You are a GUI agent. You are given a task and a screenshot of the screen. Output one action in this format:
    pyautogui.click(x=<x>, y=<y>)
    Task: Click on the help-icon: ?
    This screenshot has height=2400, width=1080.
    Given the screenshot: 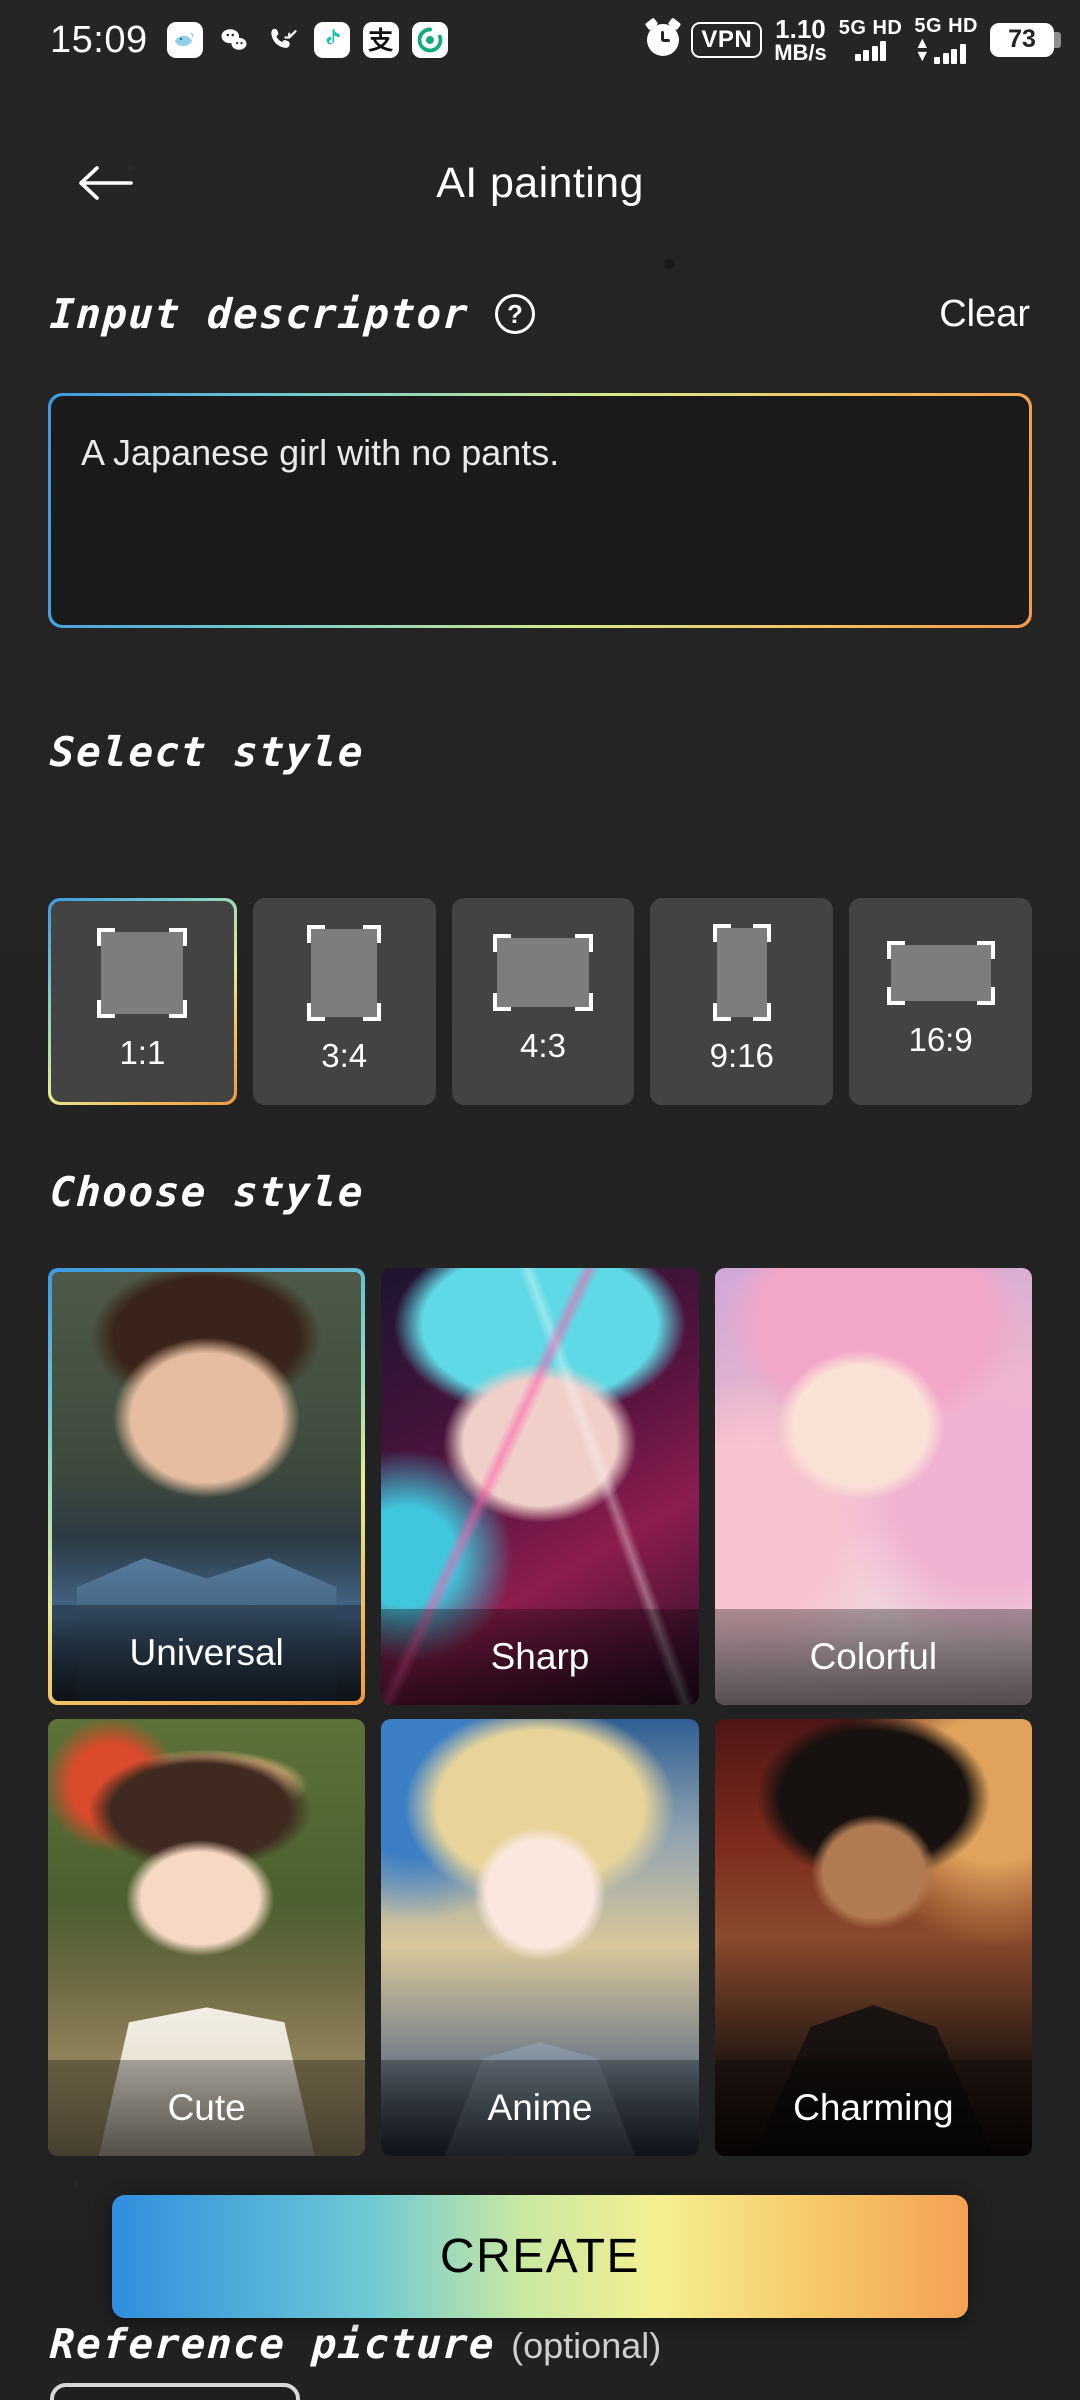 What is the action you would take?
    pyautogui.click(x=514, y=314)
    